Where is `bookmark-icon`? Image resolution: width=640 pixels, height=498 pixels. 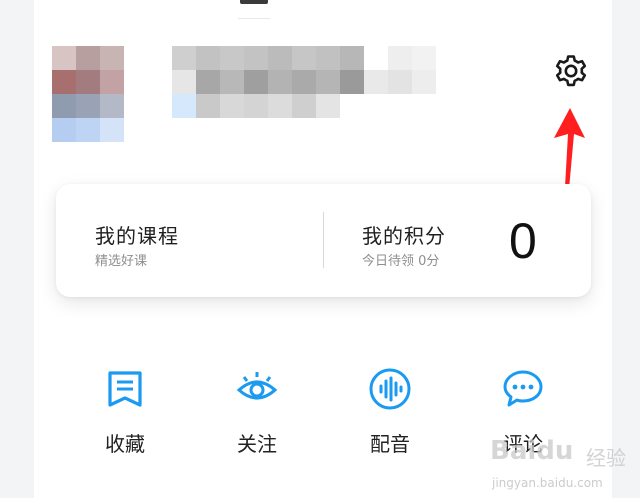
bookmark-icon is located at coordinates (125, 389).